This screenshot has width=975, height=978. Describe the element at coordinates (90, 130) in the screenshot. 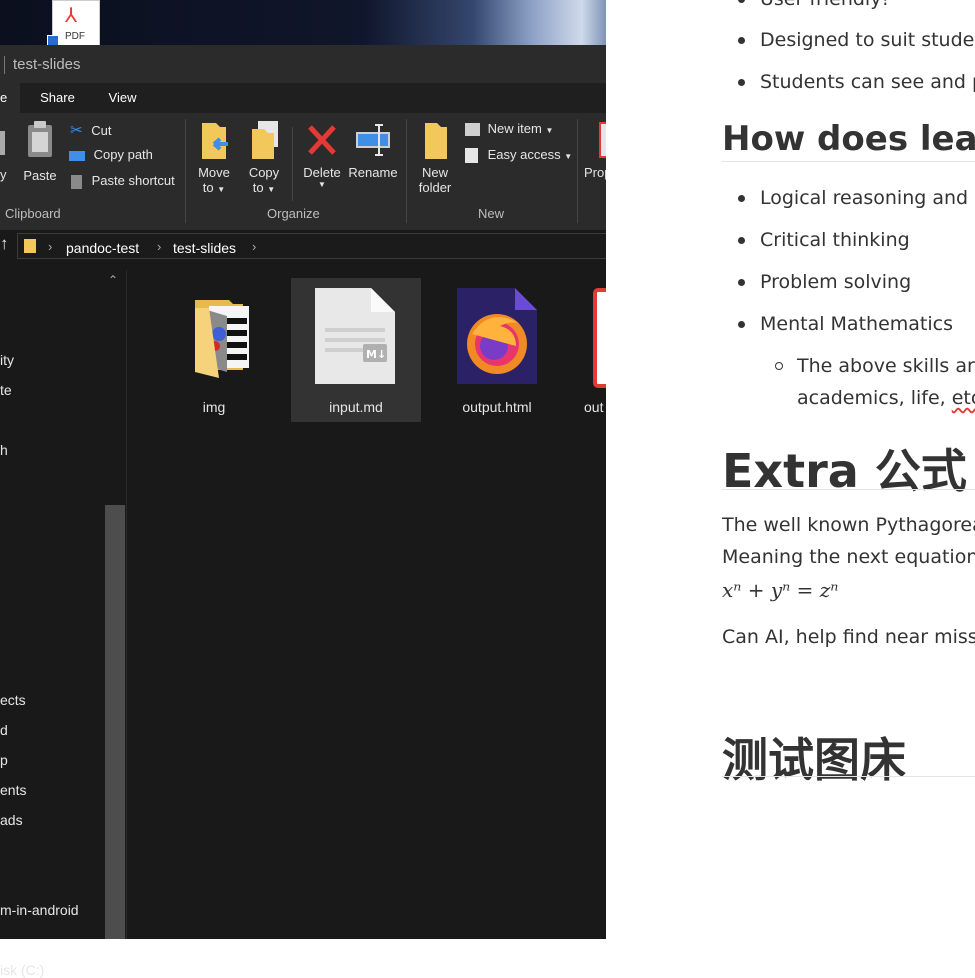

I see `cut-button: ✂ Cut` at that location.